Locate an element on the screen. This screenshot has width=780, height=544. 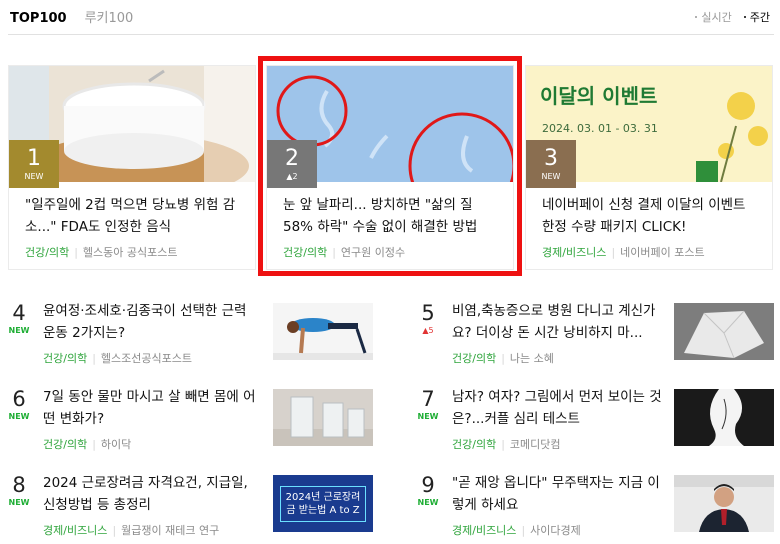
card-title: 네이버페이 신청 결제 이달의 이벤트 한정 수량 패키지 CLICK! is located at coordinates (651, 216).